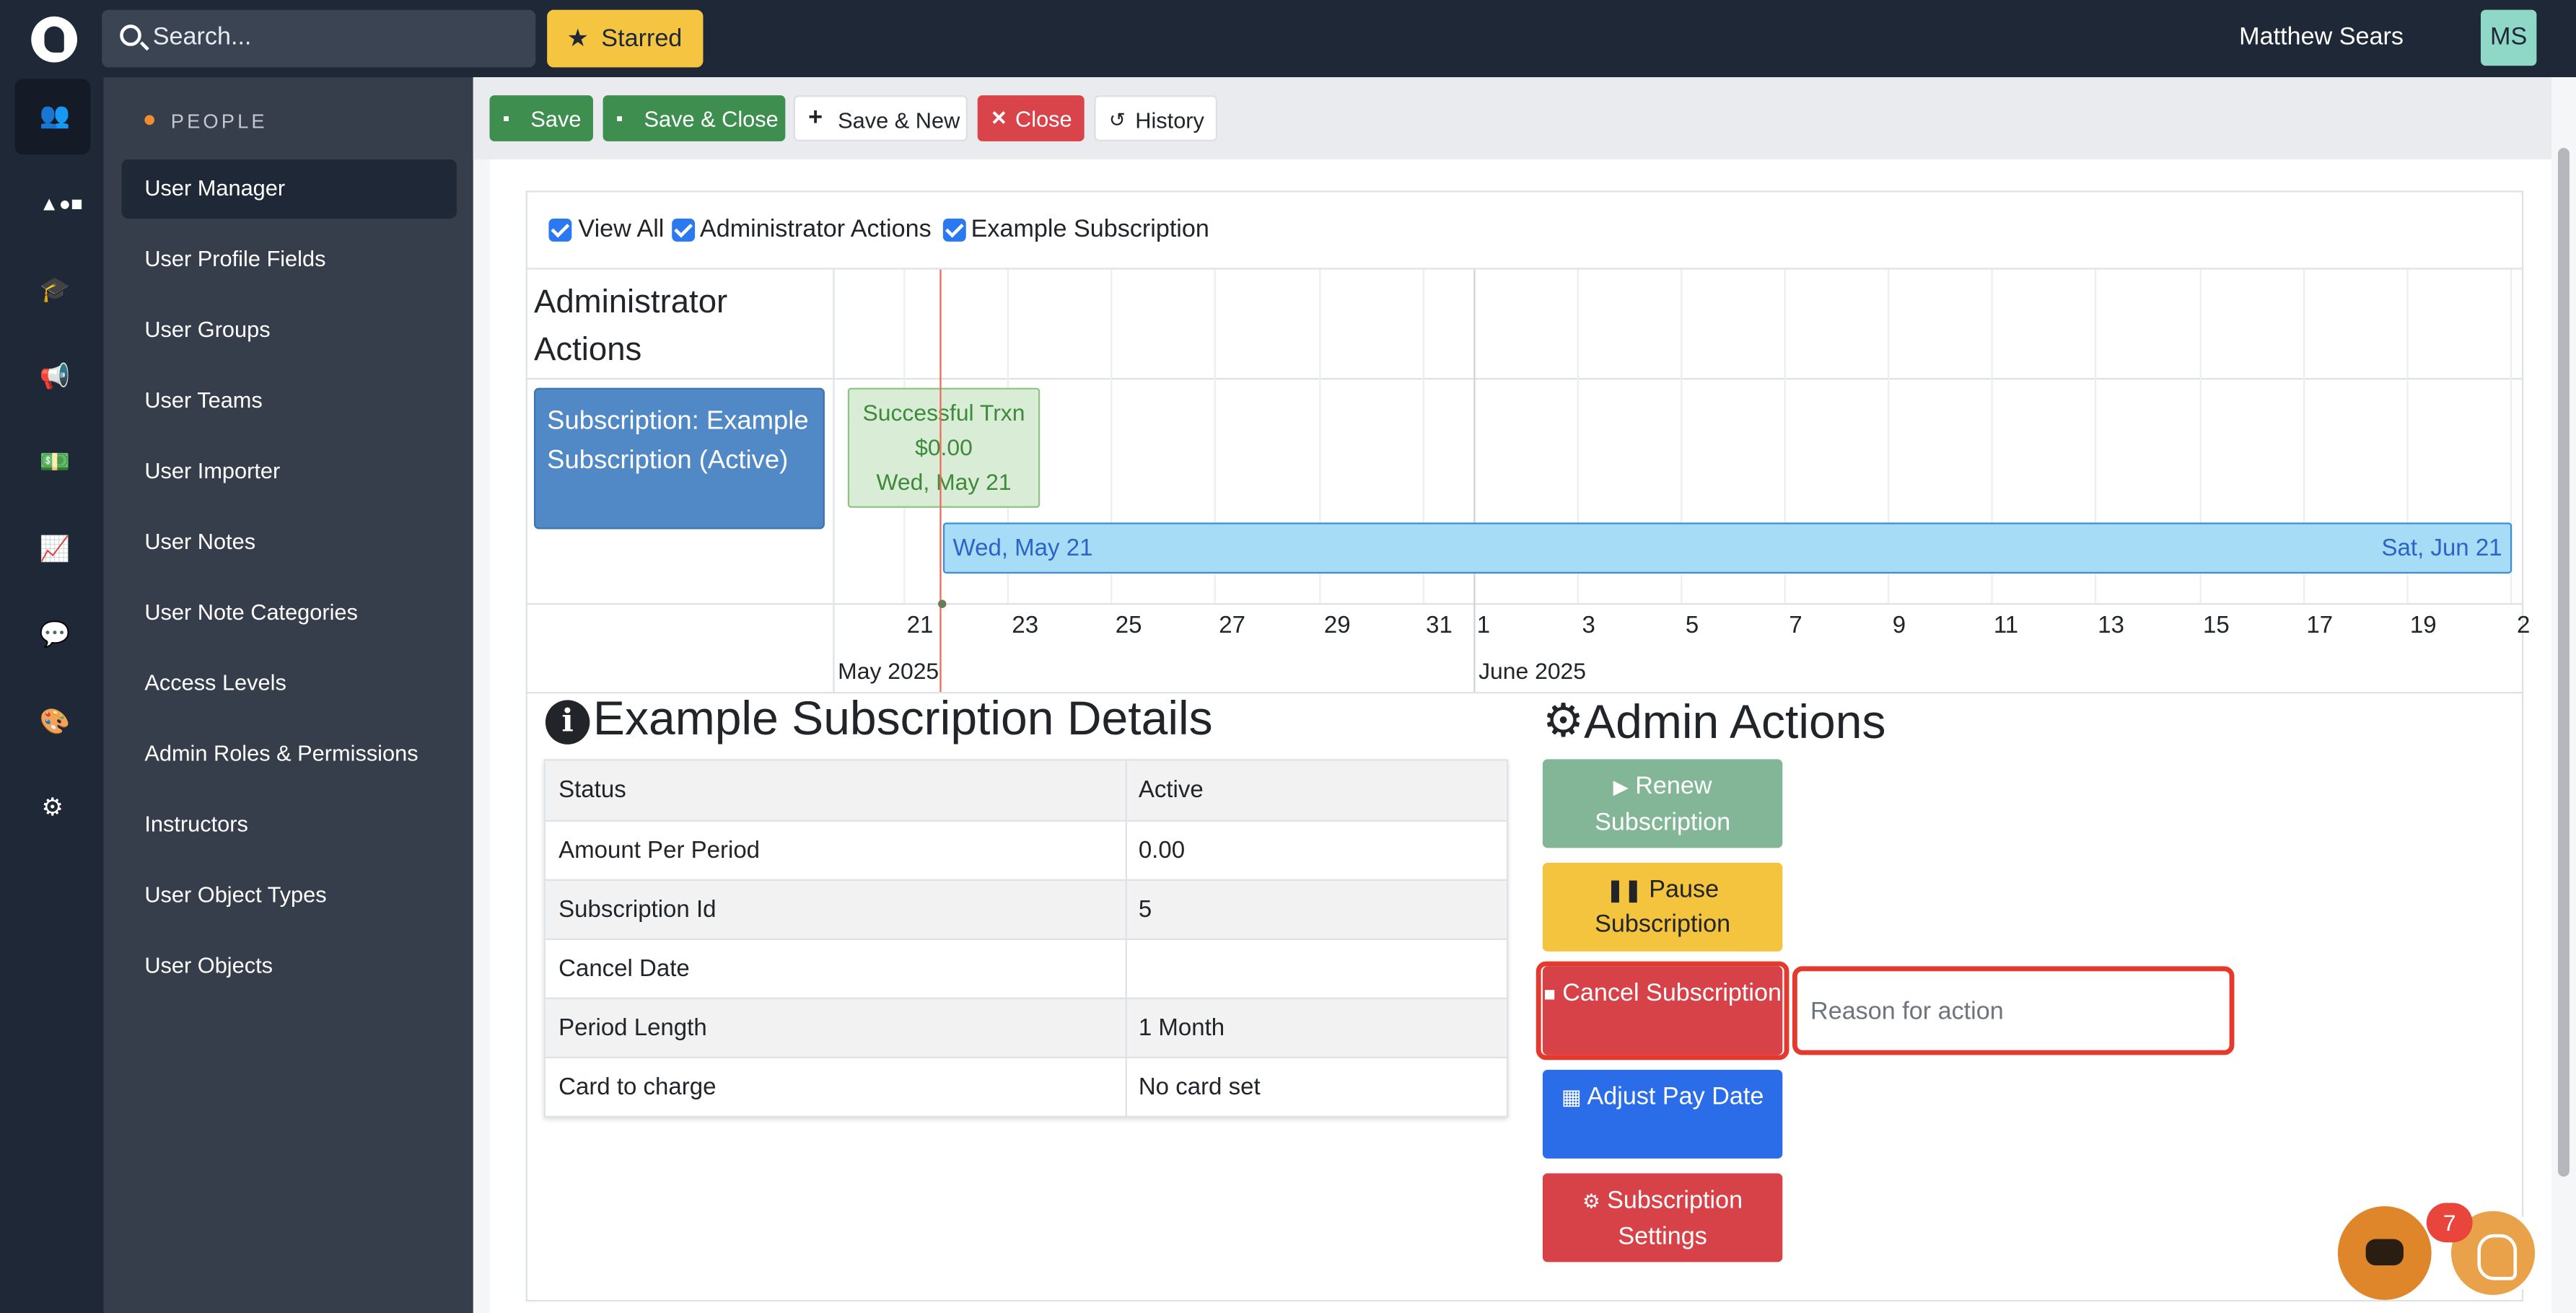  Describe the element at coordinates (2006, 626) in the screenshot. I see `timeline-tick: 11` at that location.